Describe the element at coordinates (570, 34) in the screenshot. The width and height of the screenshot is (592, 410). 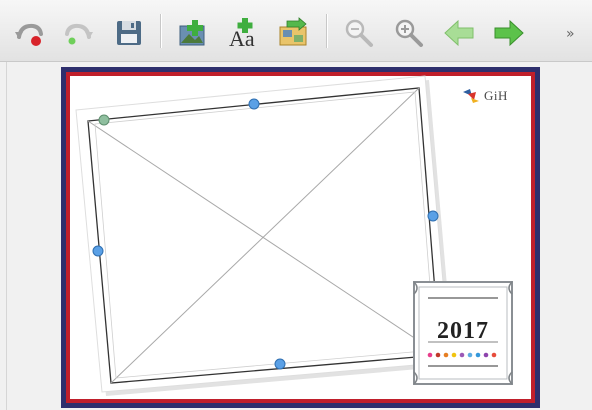
I see `toolbar-overflow-button: »` at that location.